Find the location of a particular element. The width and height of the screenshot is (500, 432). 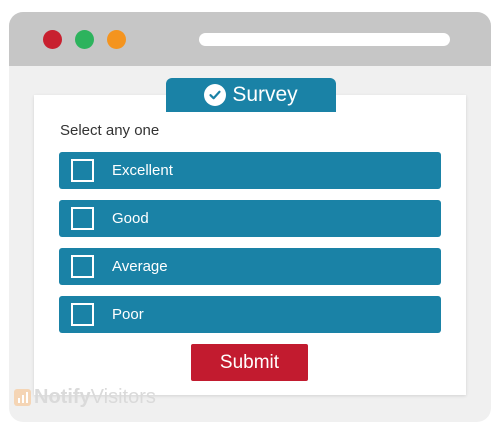

option-label: Excellent is located at coordinates (142, 170).